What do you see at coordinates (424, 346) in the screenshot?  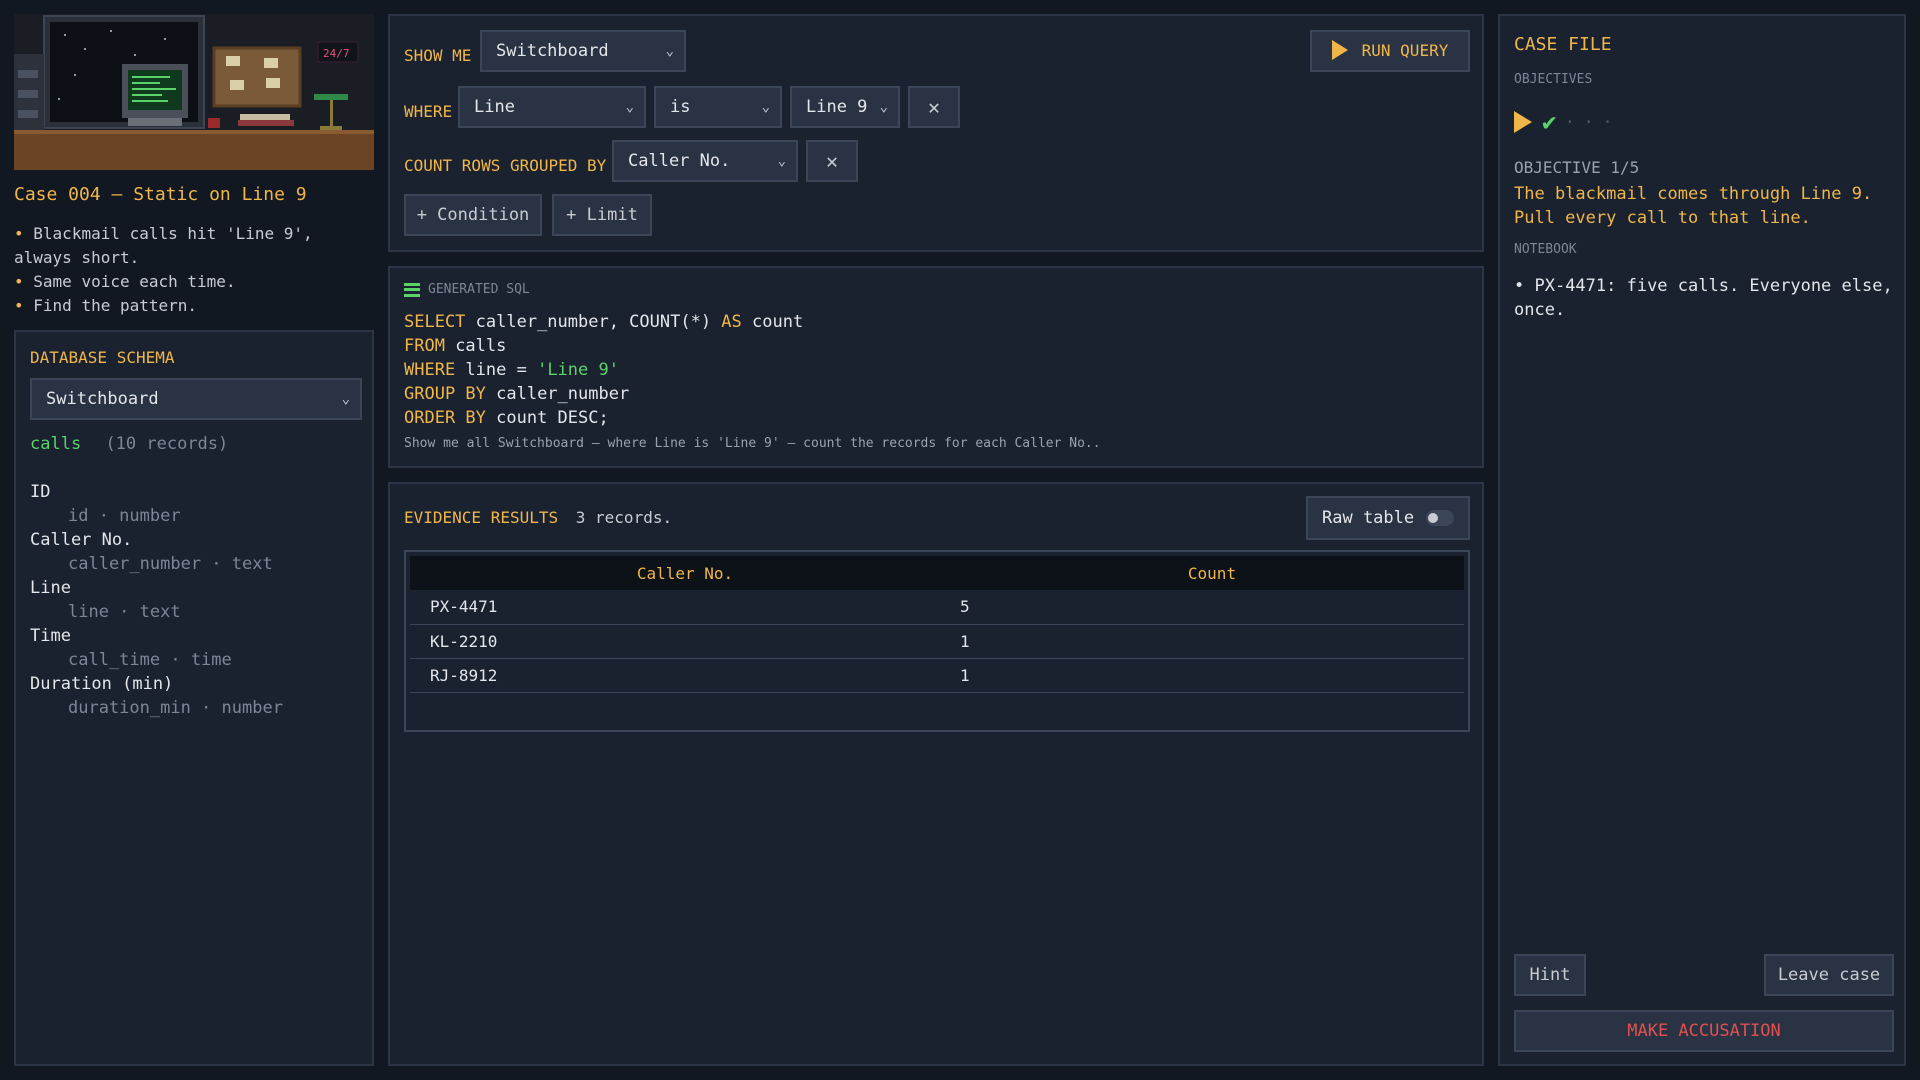 I see `sql-keyword: FROM` at bounding box center [424, 346].